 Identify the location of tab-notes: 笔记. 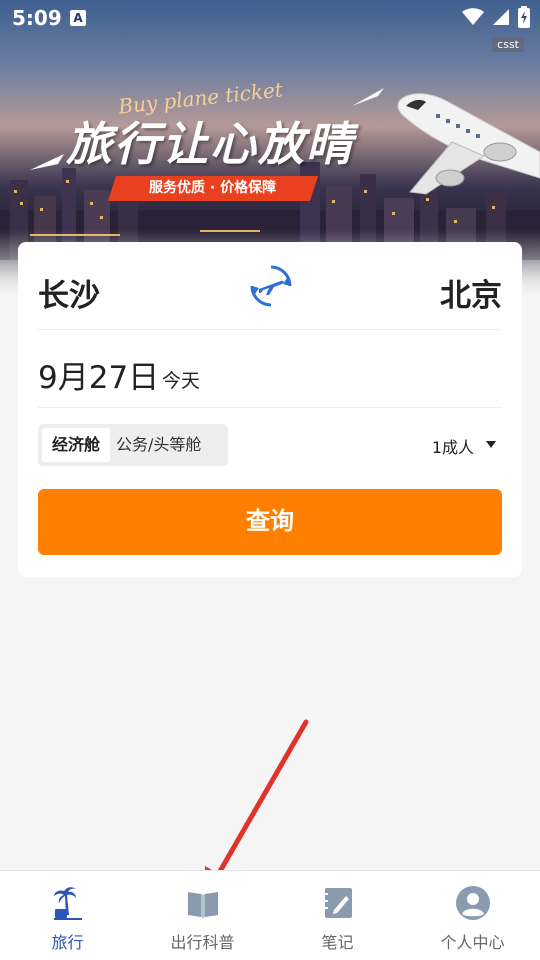
(337, 915).